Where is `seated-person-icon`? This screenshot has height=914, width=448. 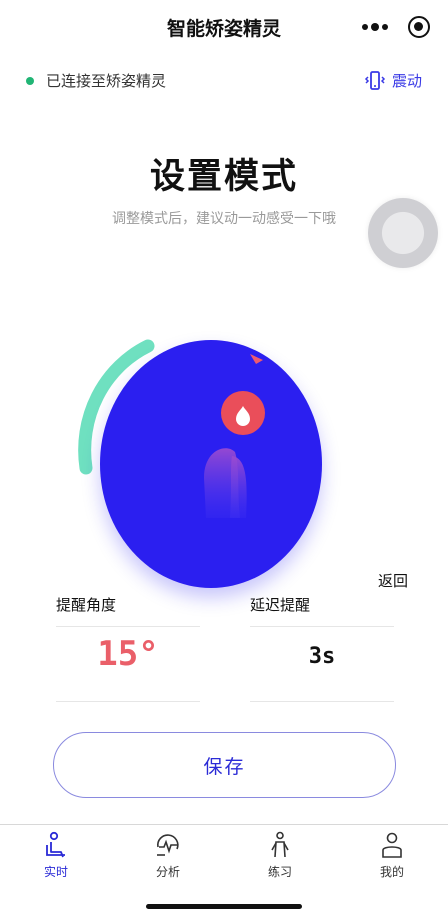 seated-person-icon is located at coordinates (55, 844).